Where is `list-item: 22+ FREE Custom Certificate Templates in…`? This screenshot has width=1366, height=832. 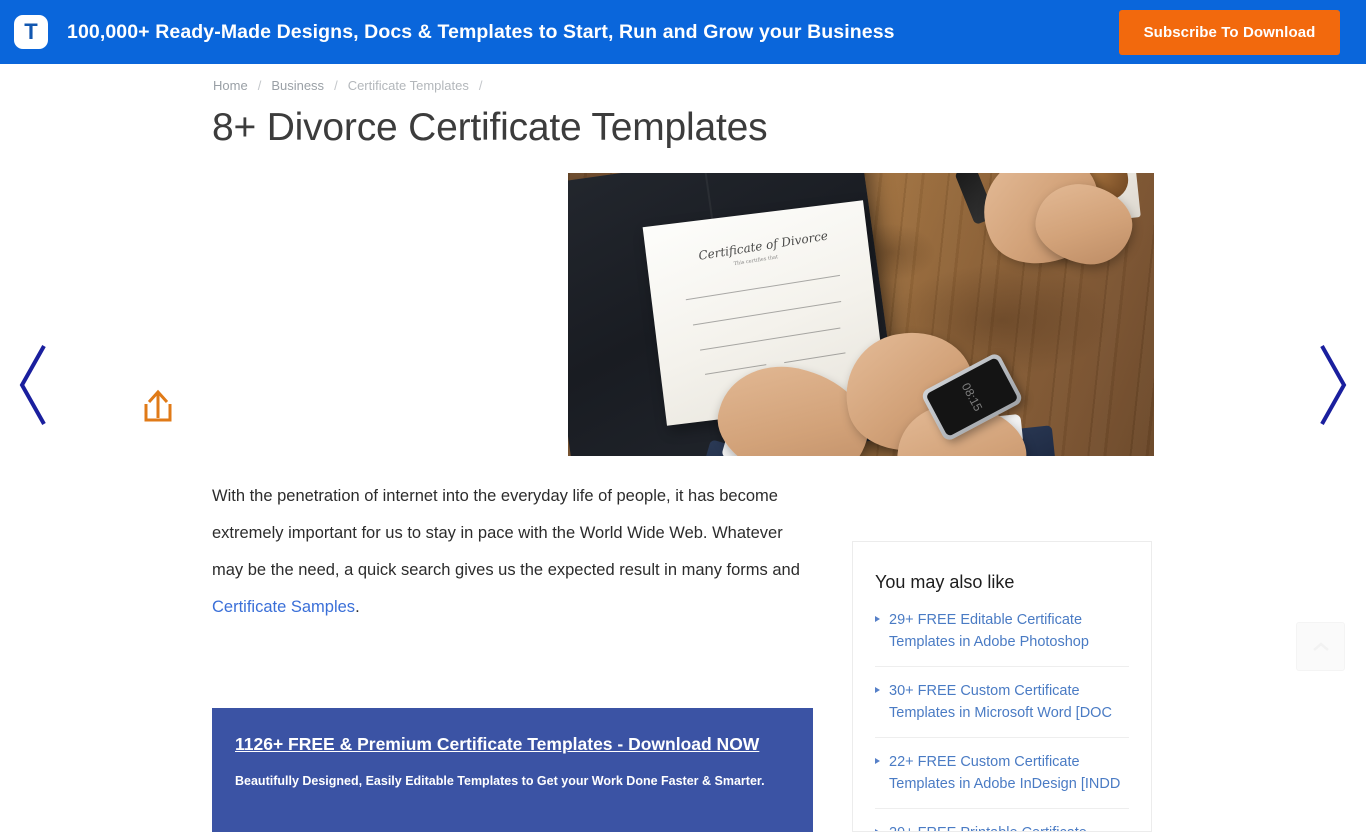
list-item: 22+ FREE Custom Certificate Templates in… is located at coordinates (1002, 773).